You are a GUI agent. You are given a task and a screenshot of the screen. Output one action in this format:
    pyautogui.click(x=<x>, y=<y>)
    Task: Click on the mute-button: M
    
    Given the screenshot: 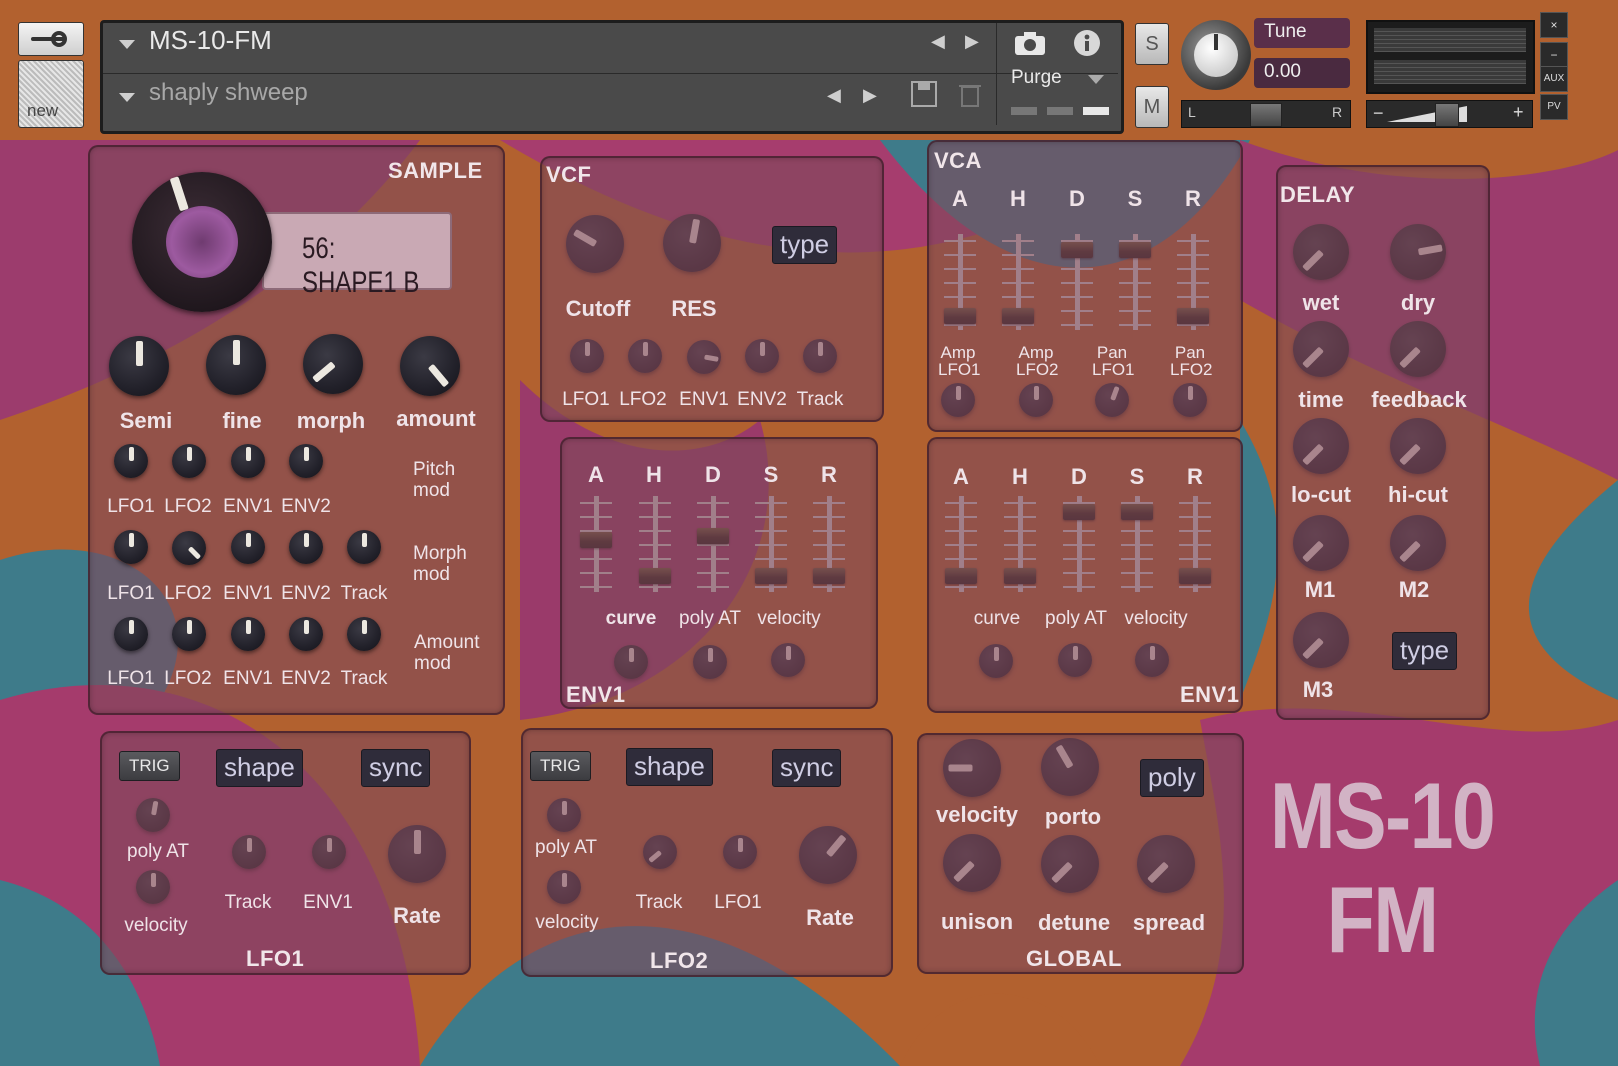 What is the action you would take?
    pyautogui.click(x=1152, y=107)
    